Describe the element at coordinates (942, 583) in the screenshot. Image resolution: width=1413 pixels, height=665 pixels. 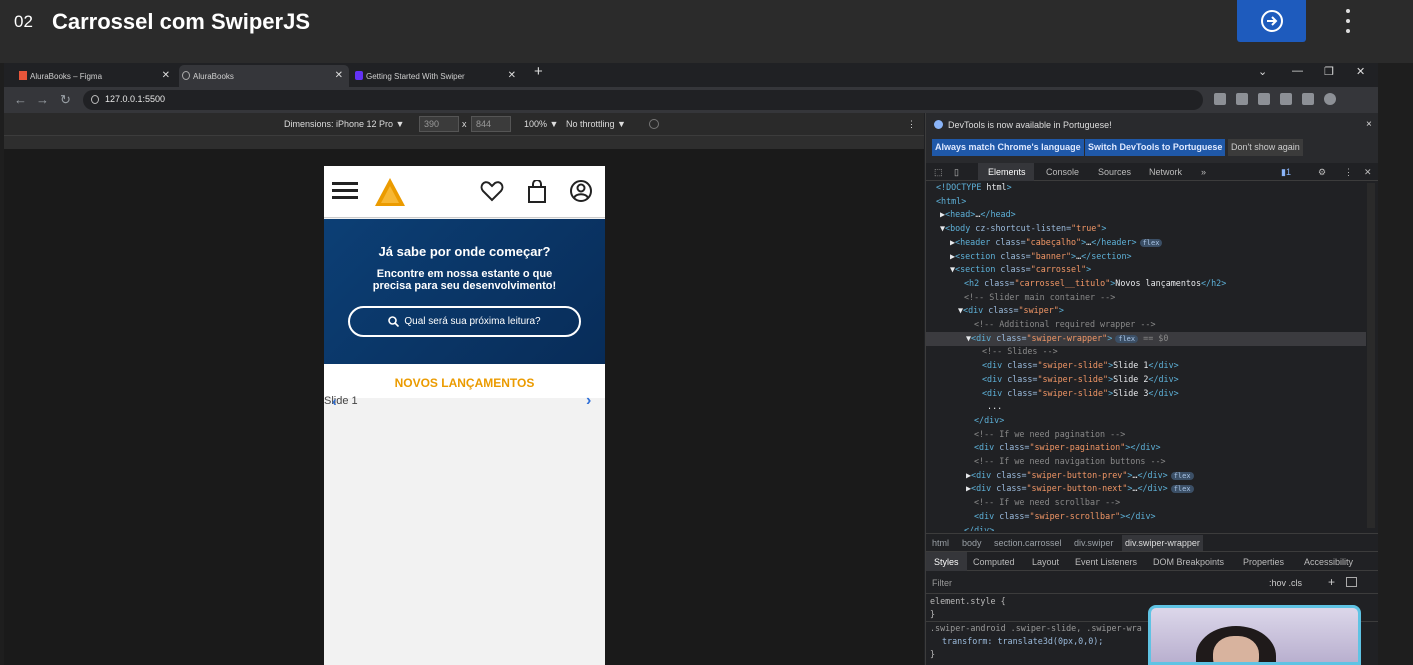
I see `filter-input: Filter` at that location.